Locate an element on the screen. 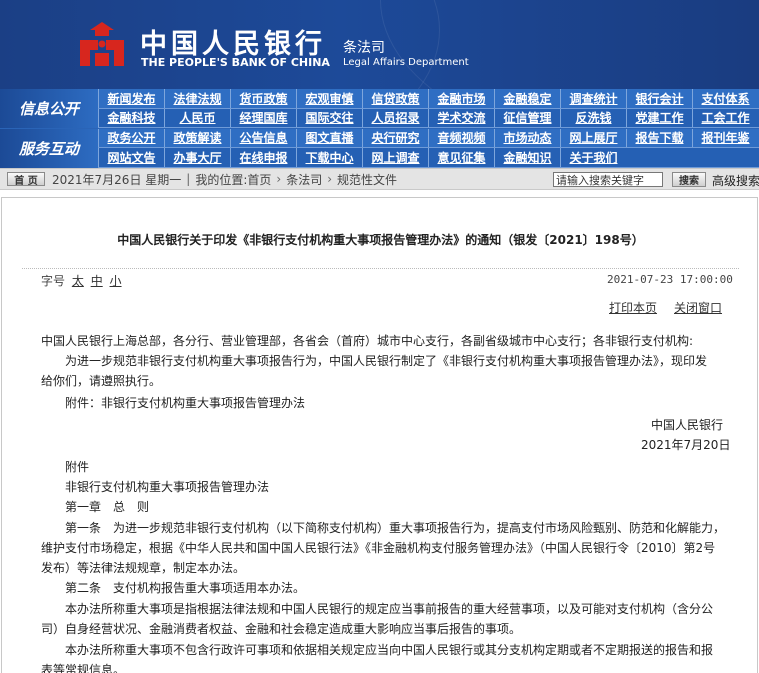 The image size is (759, 673). nav-item: 下载中心 is located at coordinates (329, 157).